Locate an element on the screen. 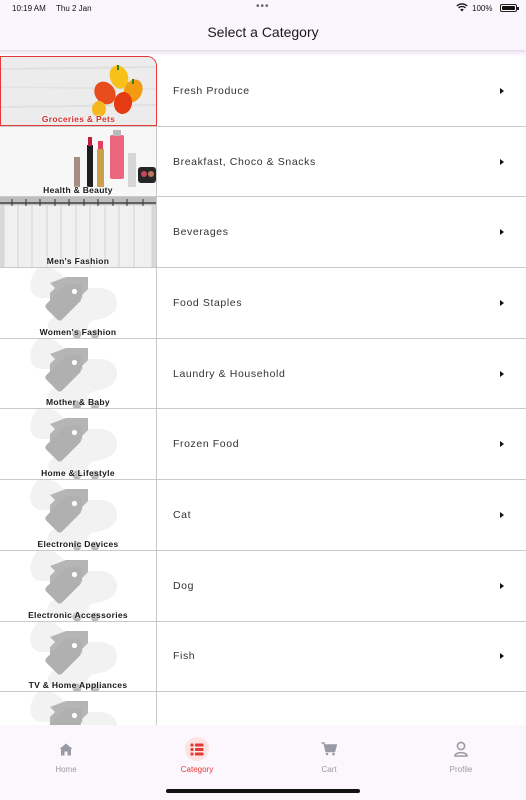 This screenshot has height=800, width=526. status-bar: 10:19 AM Thu 2 Jan ••• 100% is located at coordinates (263, 8).